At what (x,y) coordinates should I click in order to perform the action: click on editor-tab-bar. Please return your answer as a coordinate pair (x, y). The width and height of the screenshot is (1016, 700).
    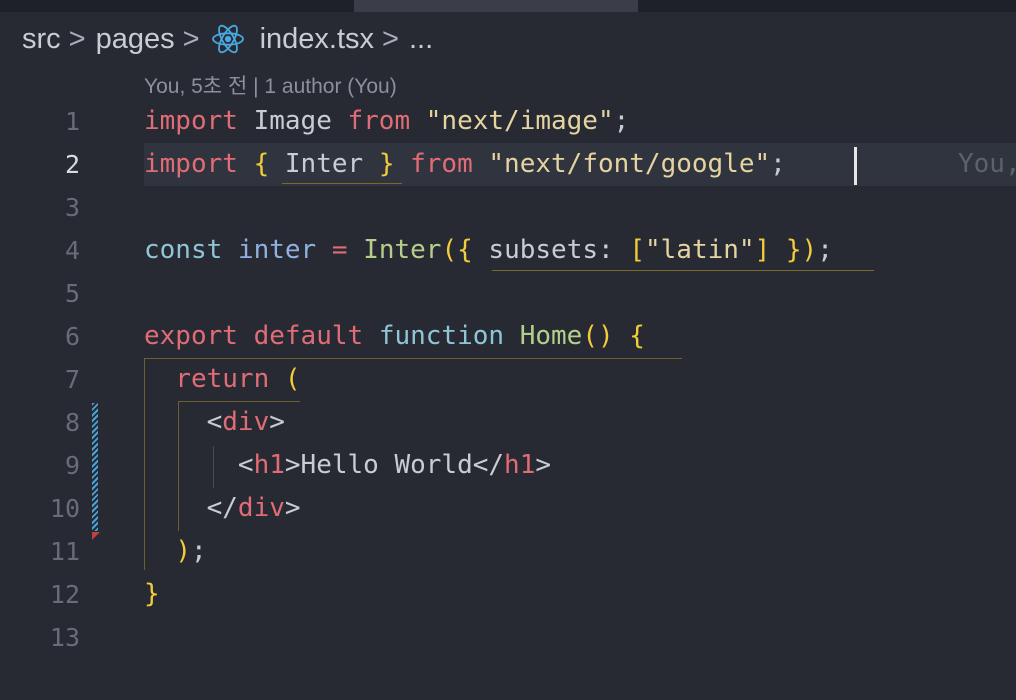
    Looking at the image, I should click on (508, 6).